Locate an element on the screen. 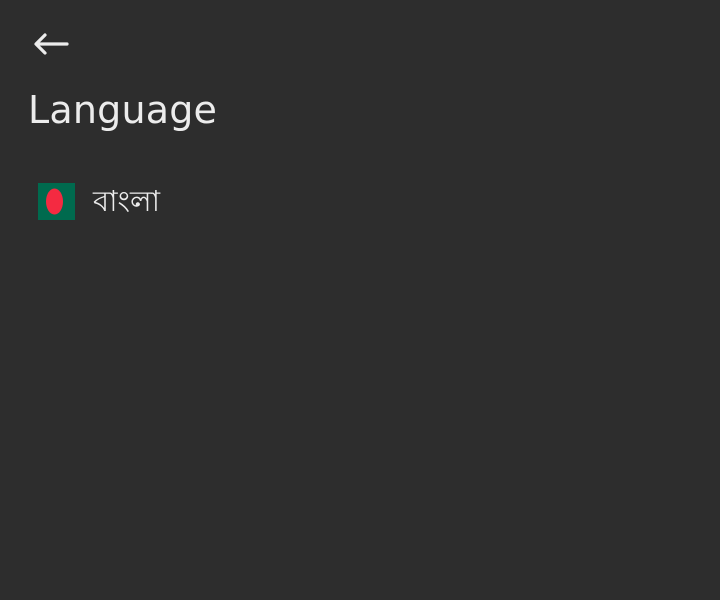 The height and width of the screenshot is (600, 720). language-list: বাংলা is located at coordinates (358, 201).